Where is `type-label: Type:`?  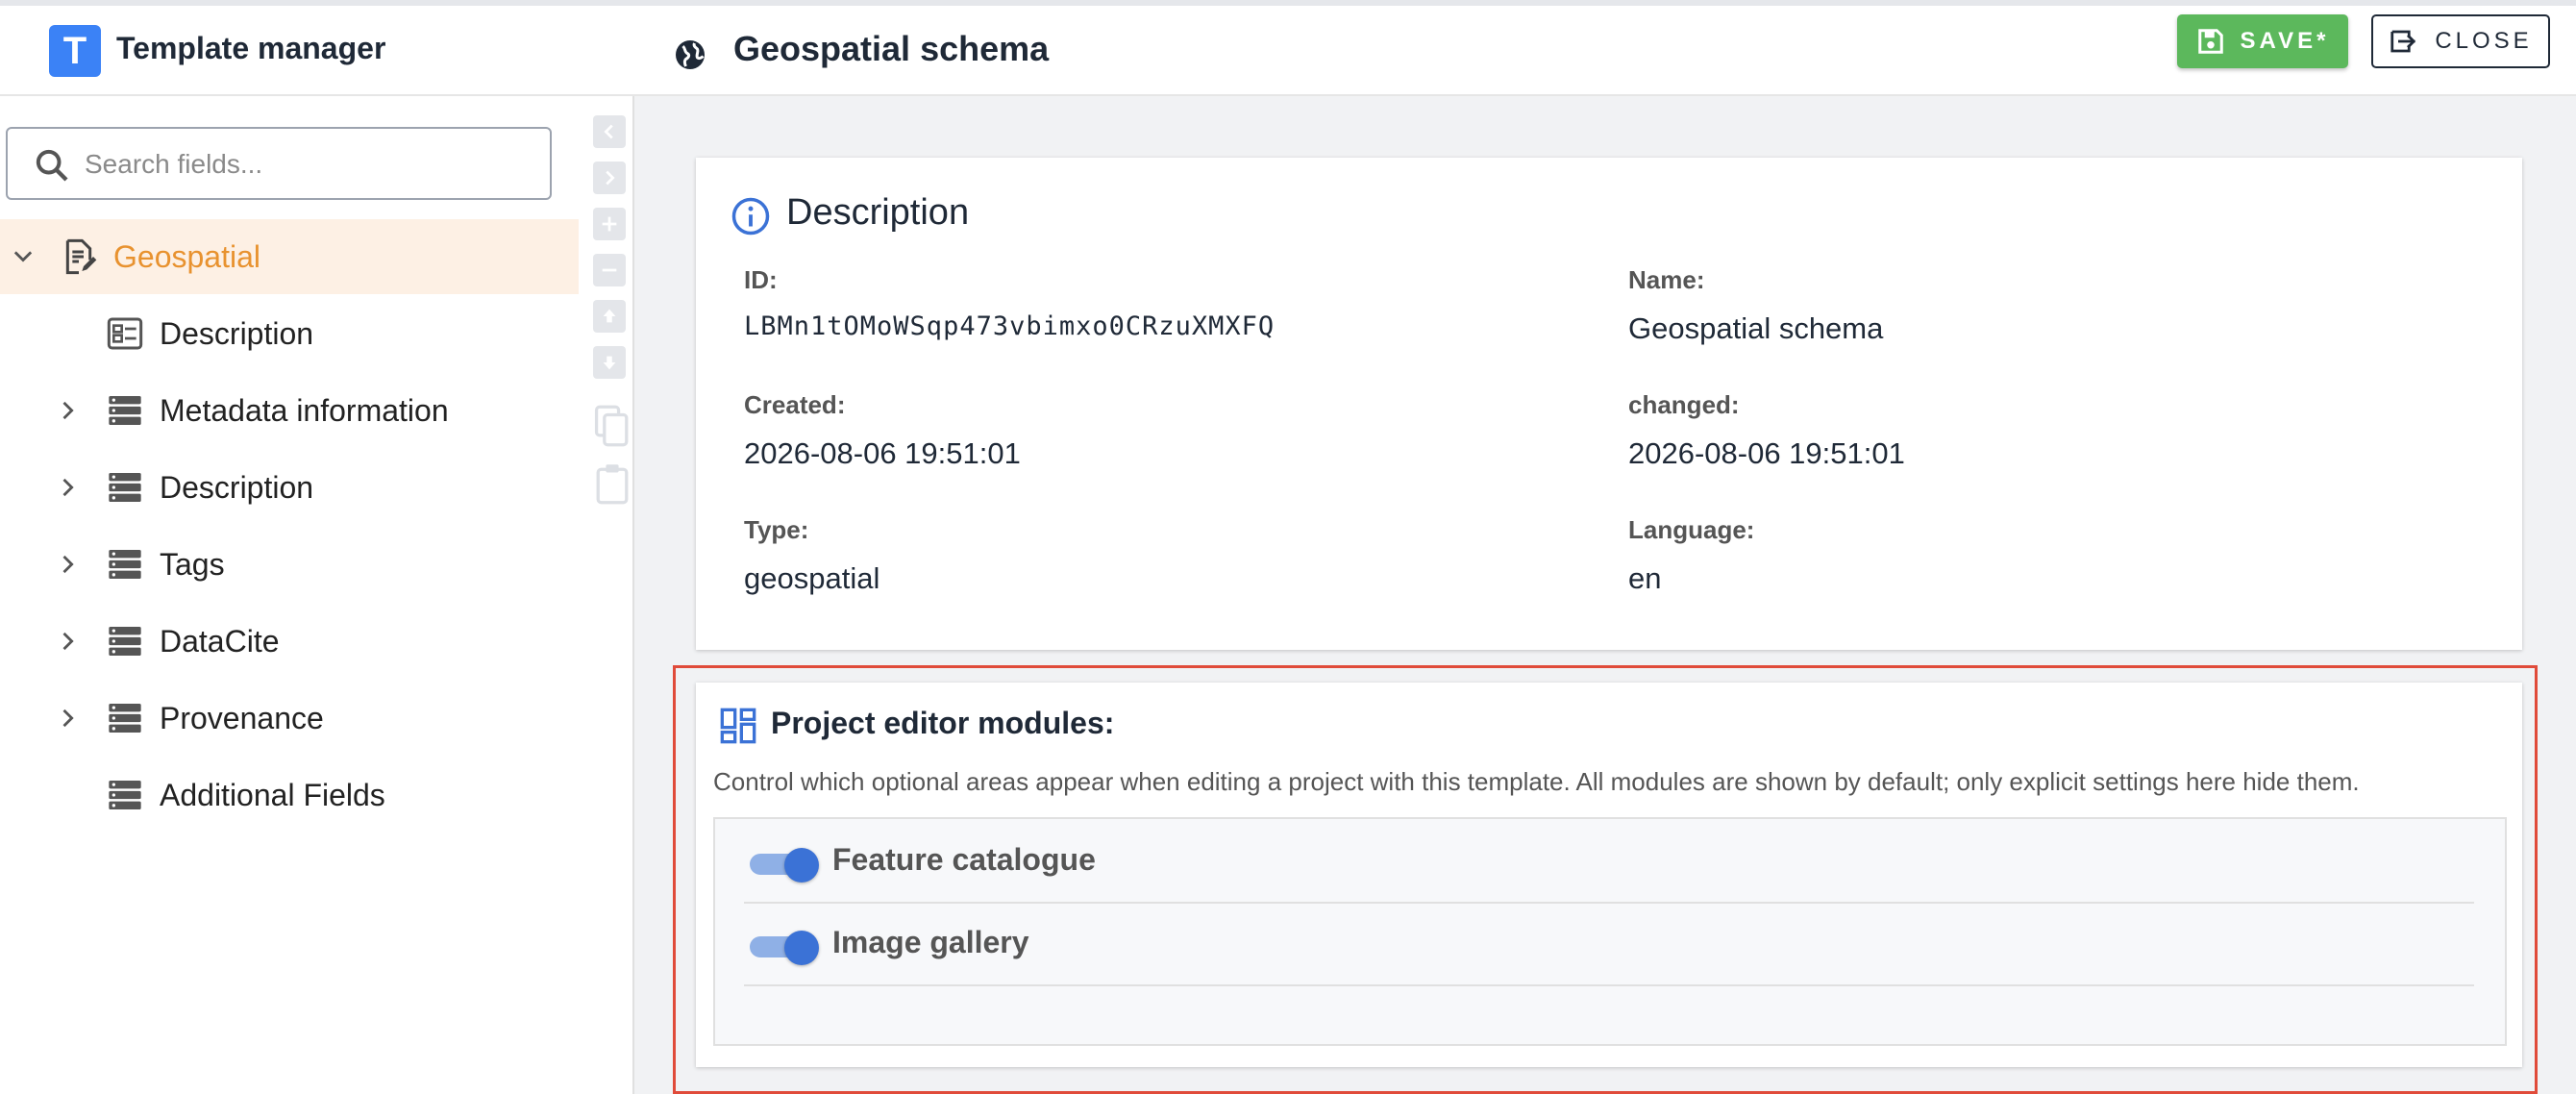 type-label: Type: is located at coordinates (777, 529).